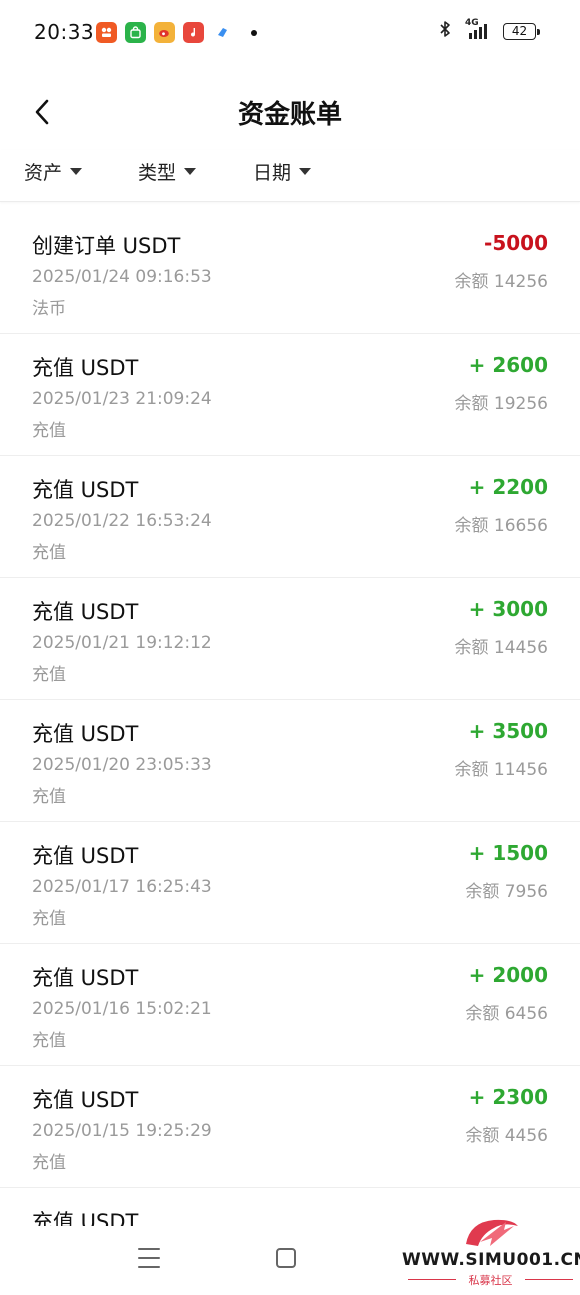 This screenshot has width=580, height=1295. What do you see at coordinates (254, 32) in the screenshot?
I see `more-notifications-icon` at bounding box center [254, 32].